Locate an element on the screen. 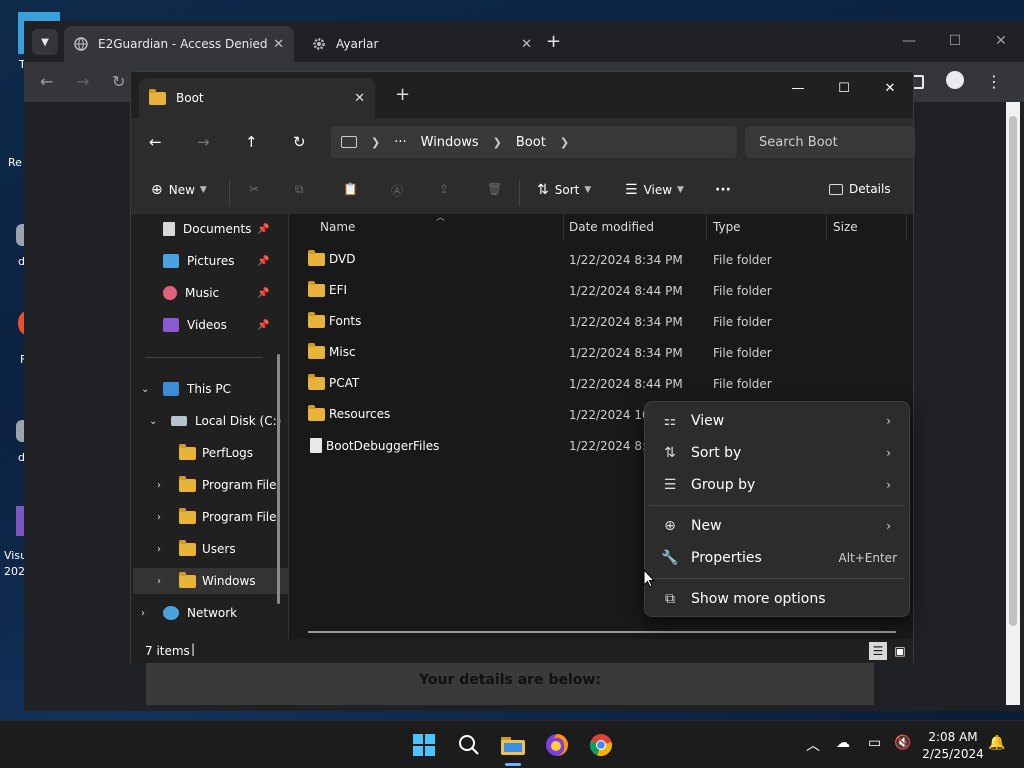 The height and width of the screenshot is (768, 1024). network-status-icon: ▭ is located at coordinates (874, 743).